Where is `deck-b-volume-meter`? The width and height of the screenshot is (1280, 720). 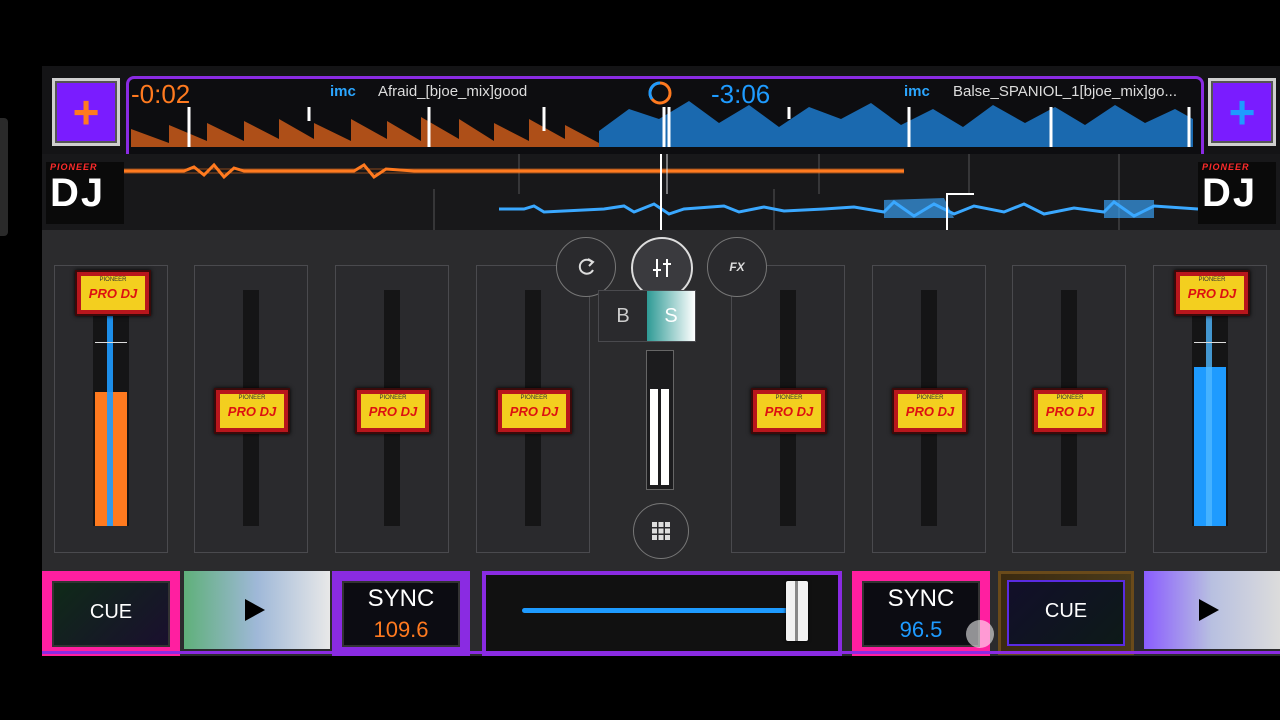 deck-b-volume-meter is located at coordinates (1209, 420).